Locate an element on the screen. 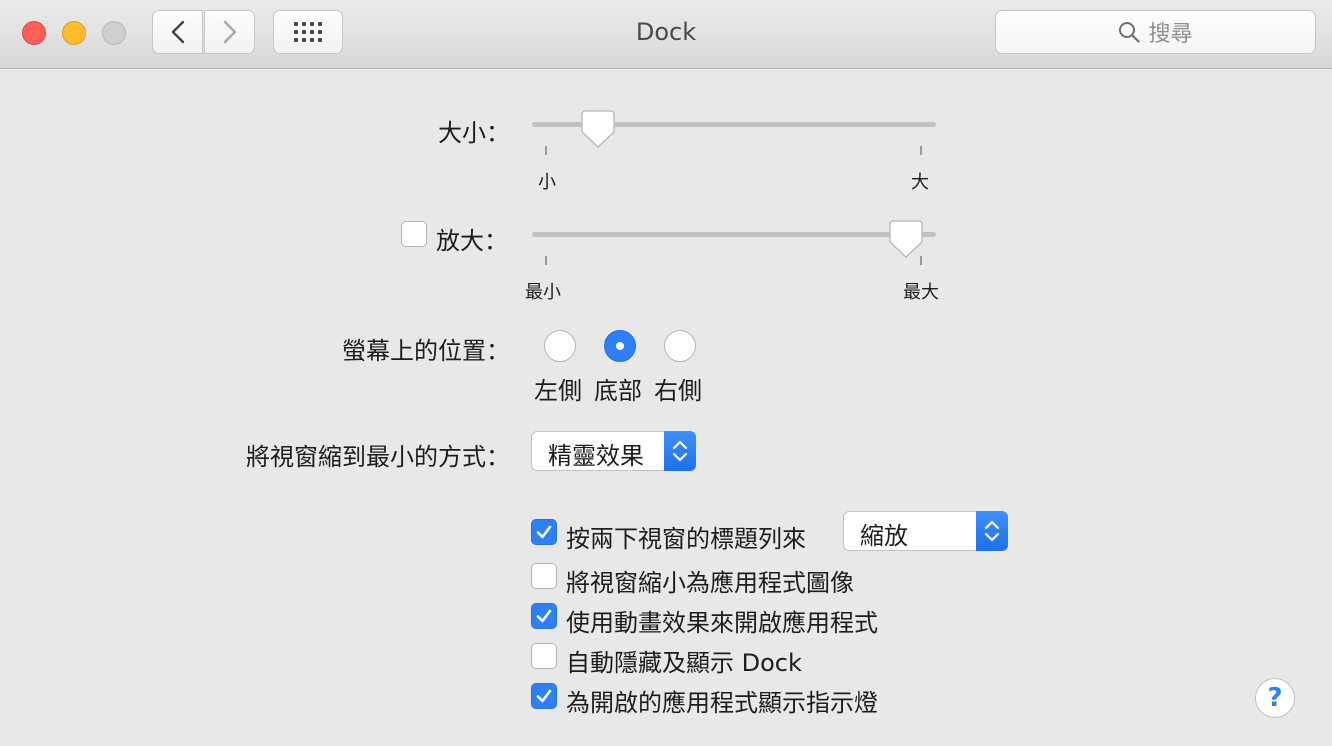  animate-opening-apps-checkbox is located at coordinates (544, 616).